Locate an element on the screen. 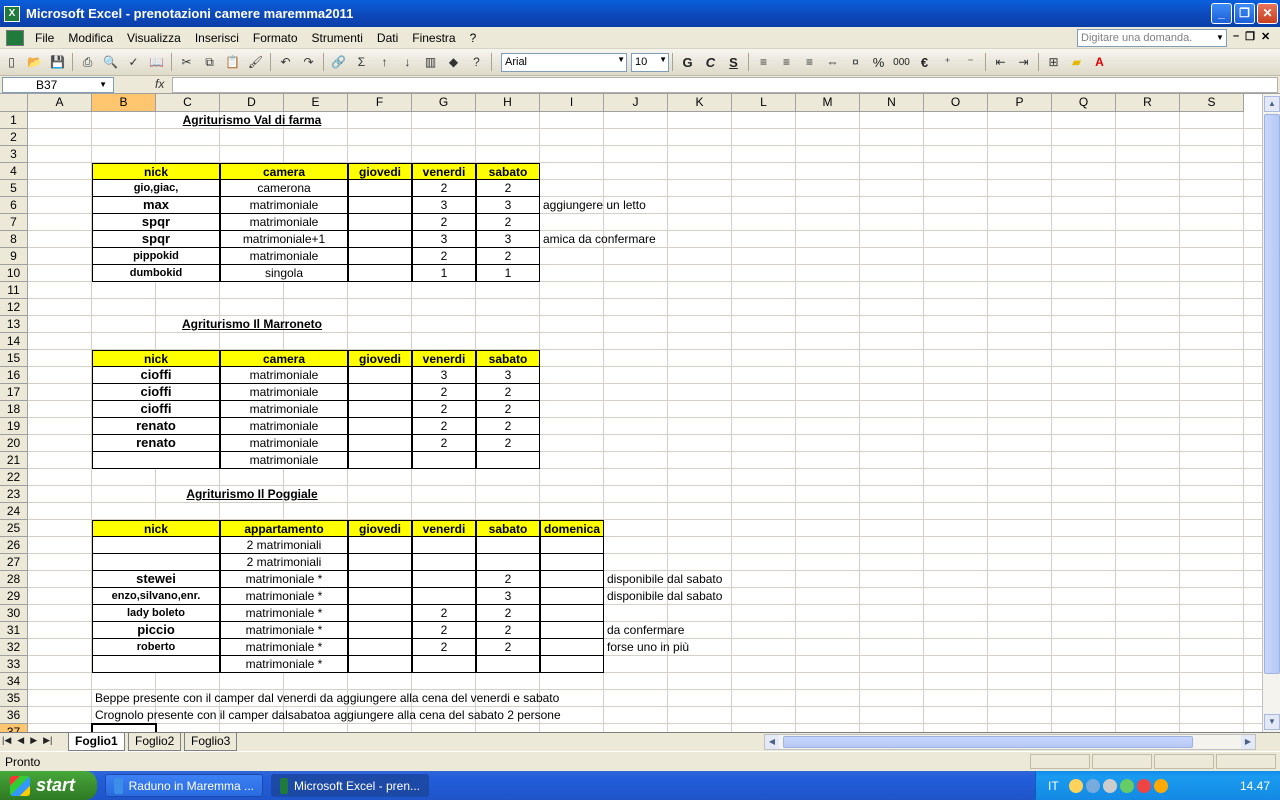  spelling-icon: ✓ is located at coordinates (133, 62).